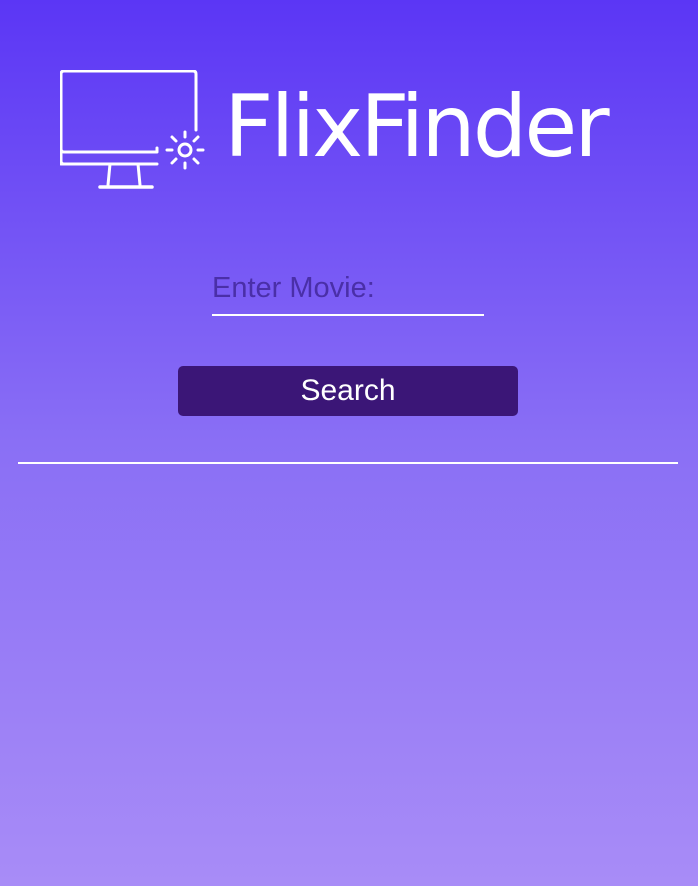 The height and width of the screenshot is (886, 698). I want to click on monitor-with-sparkle-icon, so click(132, 129).